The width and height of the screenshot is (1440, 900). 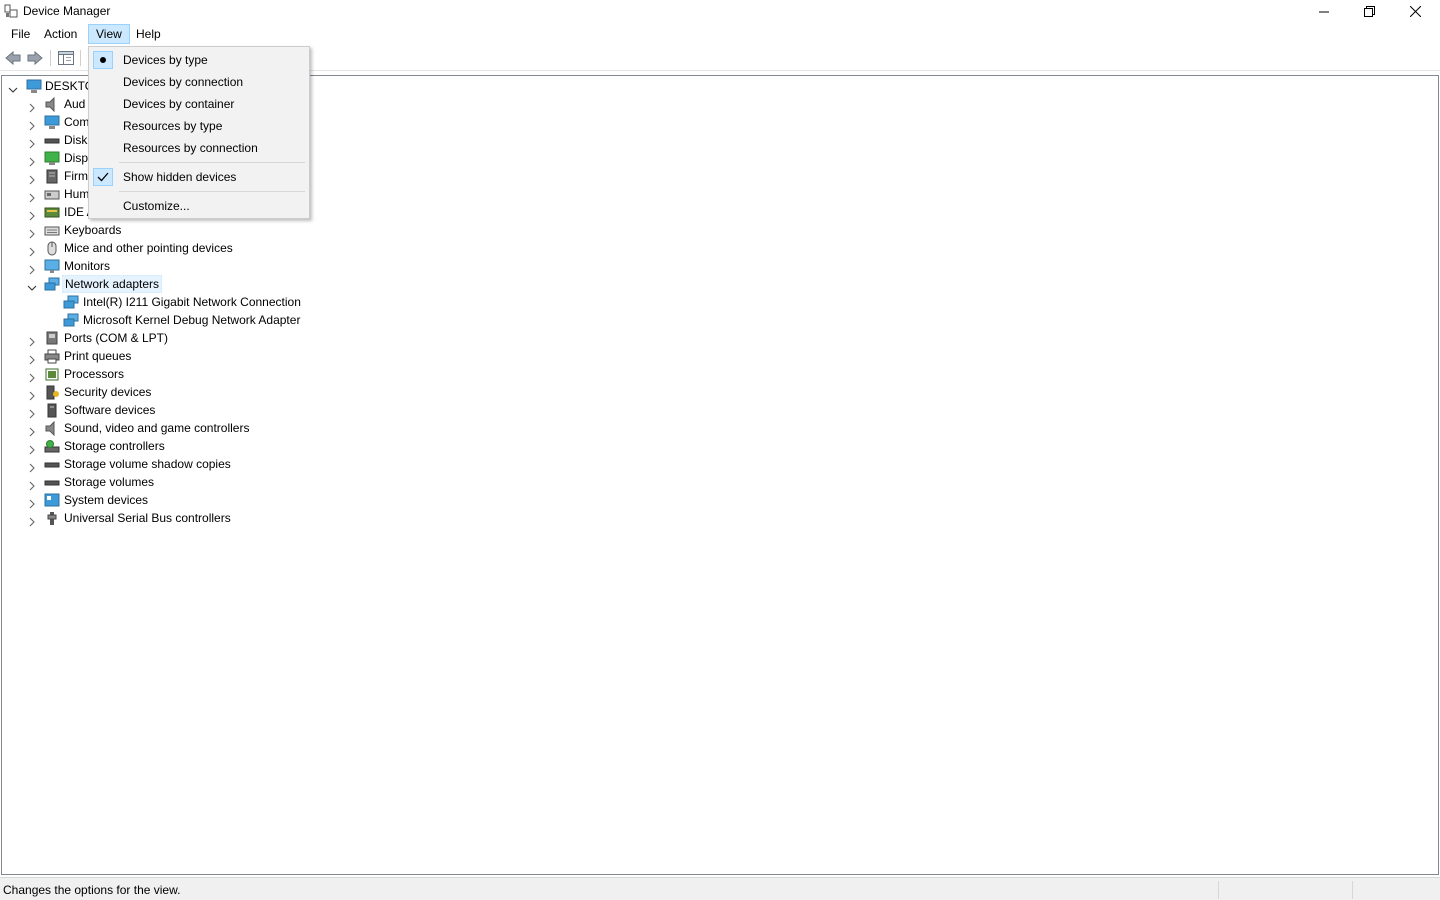 What do you see at coordinates (50, 58) in the screenshot?
I see `toolbar-separator` at bounding box center [50, 58].